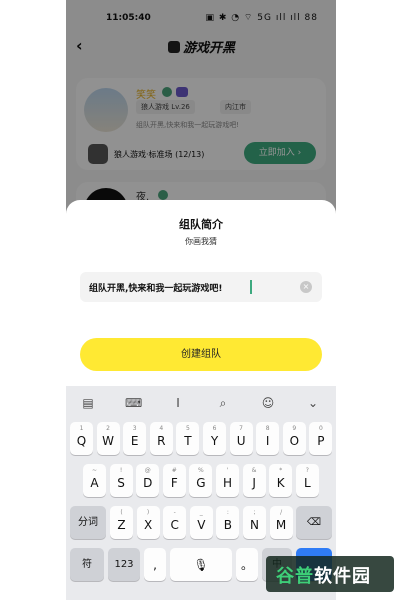 The height and width of the screenshot is (600, 400). I want to click on collapse-keyboard-icon: ⌄, so click(313, 403).